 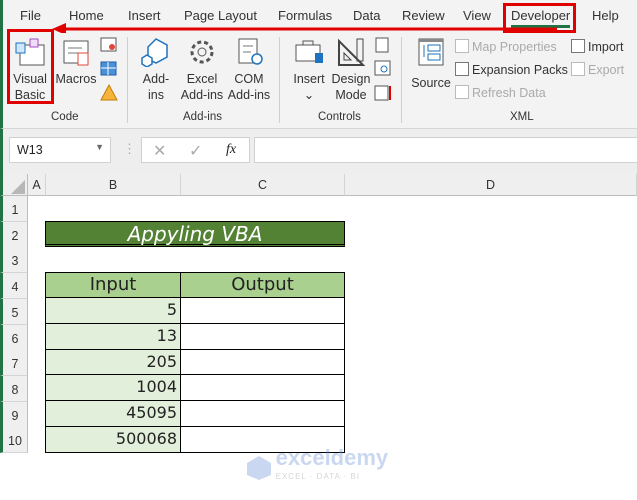 What do you see at coordinates (351, 95) in the screenshot?
I see `design-mode-label-2: Mode` at bounding box center [351, 95].